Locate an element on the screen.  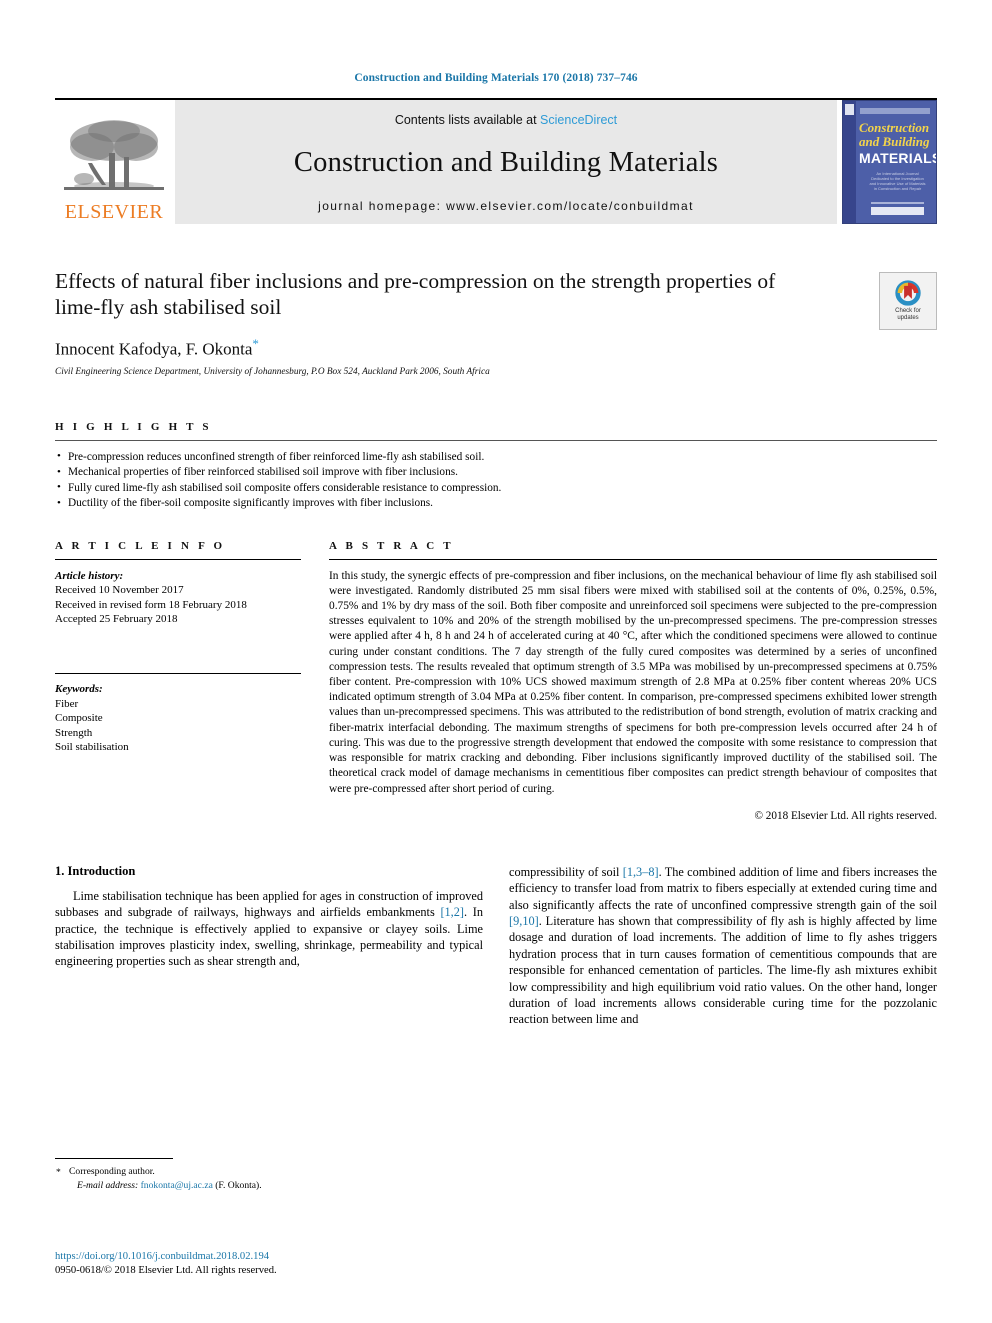
email-suffix: (F. Okonta). is located at coordinates (237, 1185).